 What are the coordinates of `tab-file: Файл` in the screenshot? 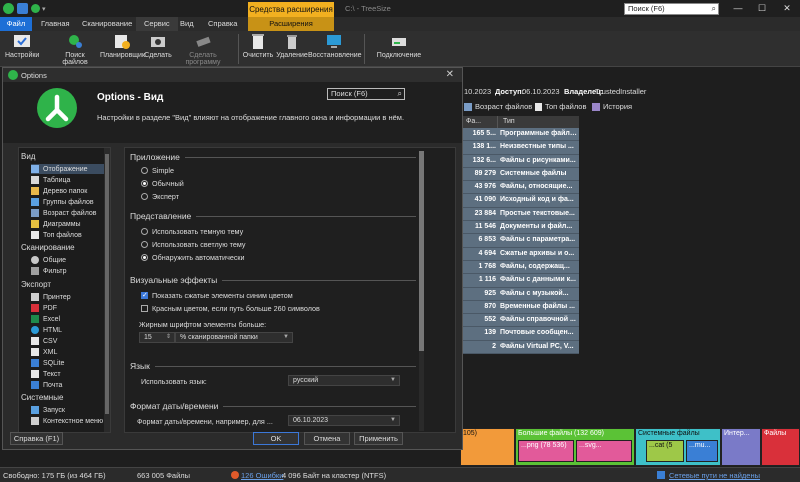 It's located at (16, 24).